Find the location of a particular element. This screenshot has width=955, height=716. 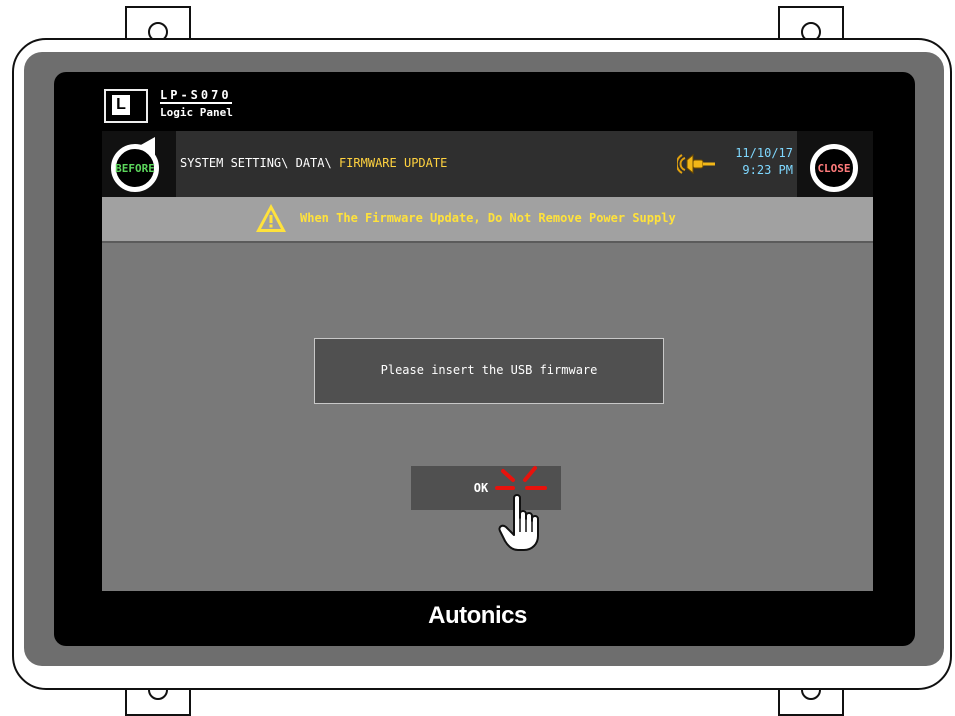

breadcrumb: SYSTEM SETTING\ DATA\ FIRMWARE UPDATE is located at coordinates (313, 163).